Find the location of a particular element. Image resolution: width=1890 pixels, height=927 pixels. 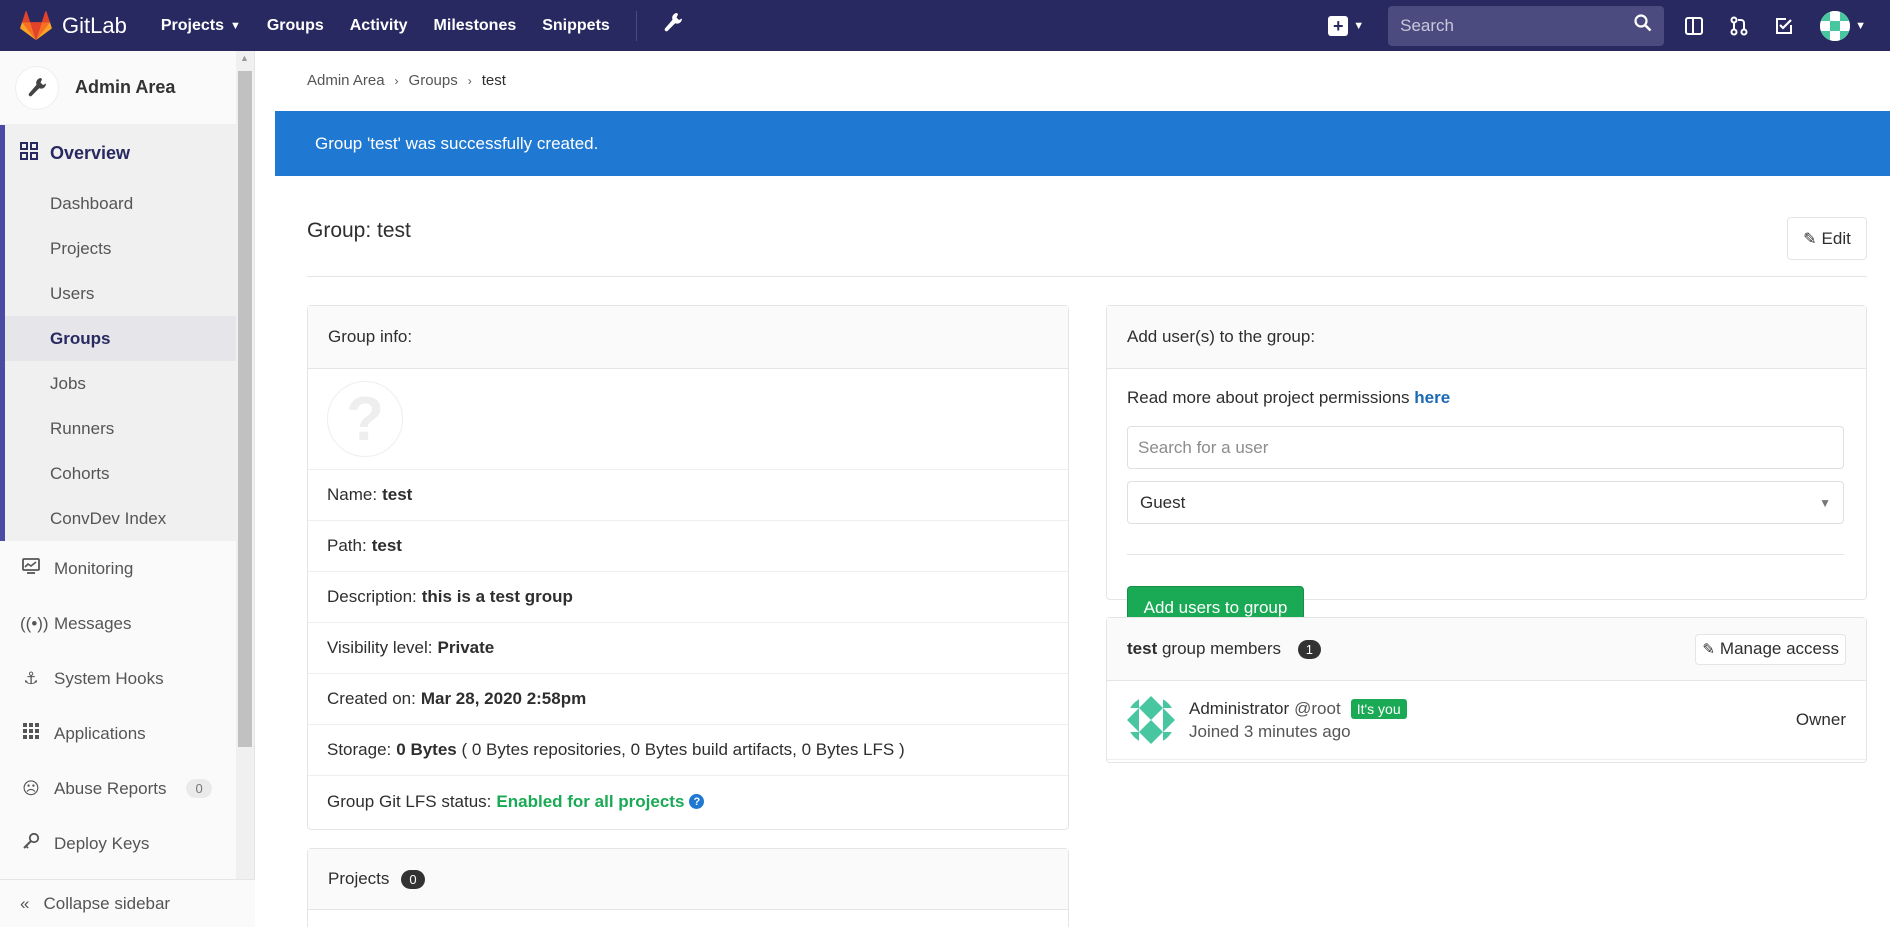

gitlab-logo: GitLab is located at coordinates (73, 25).